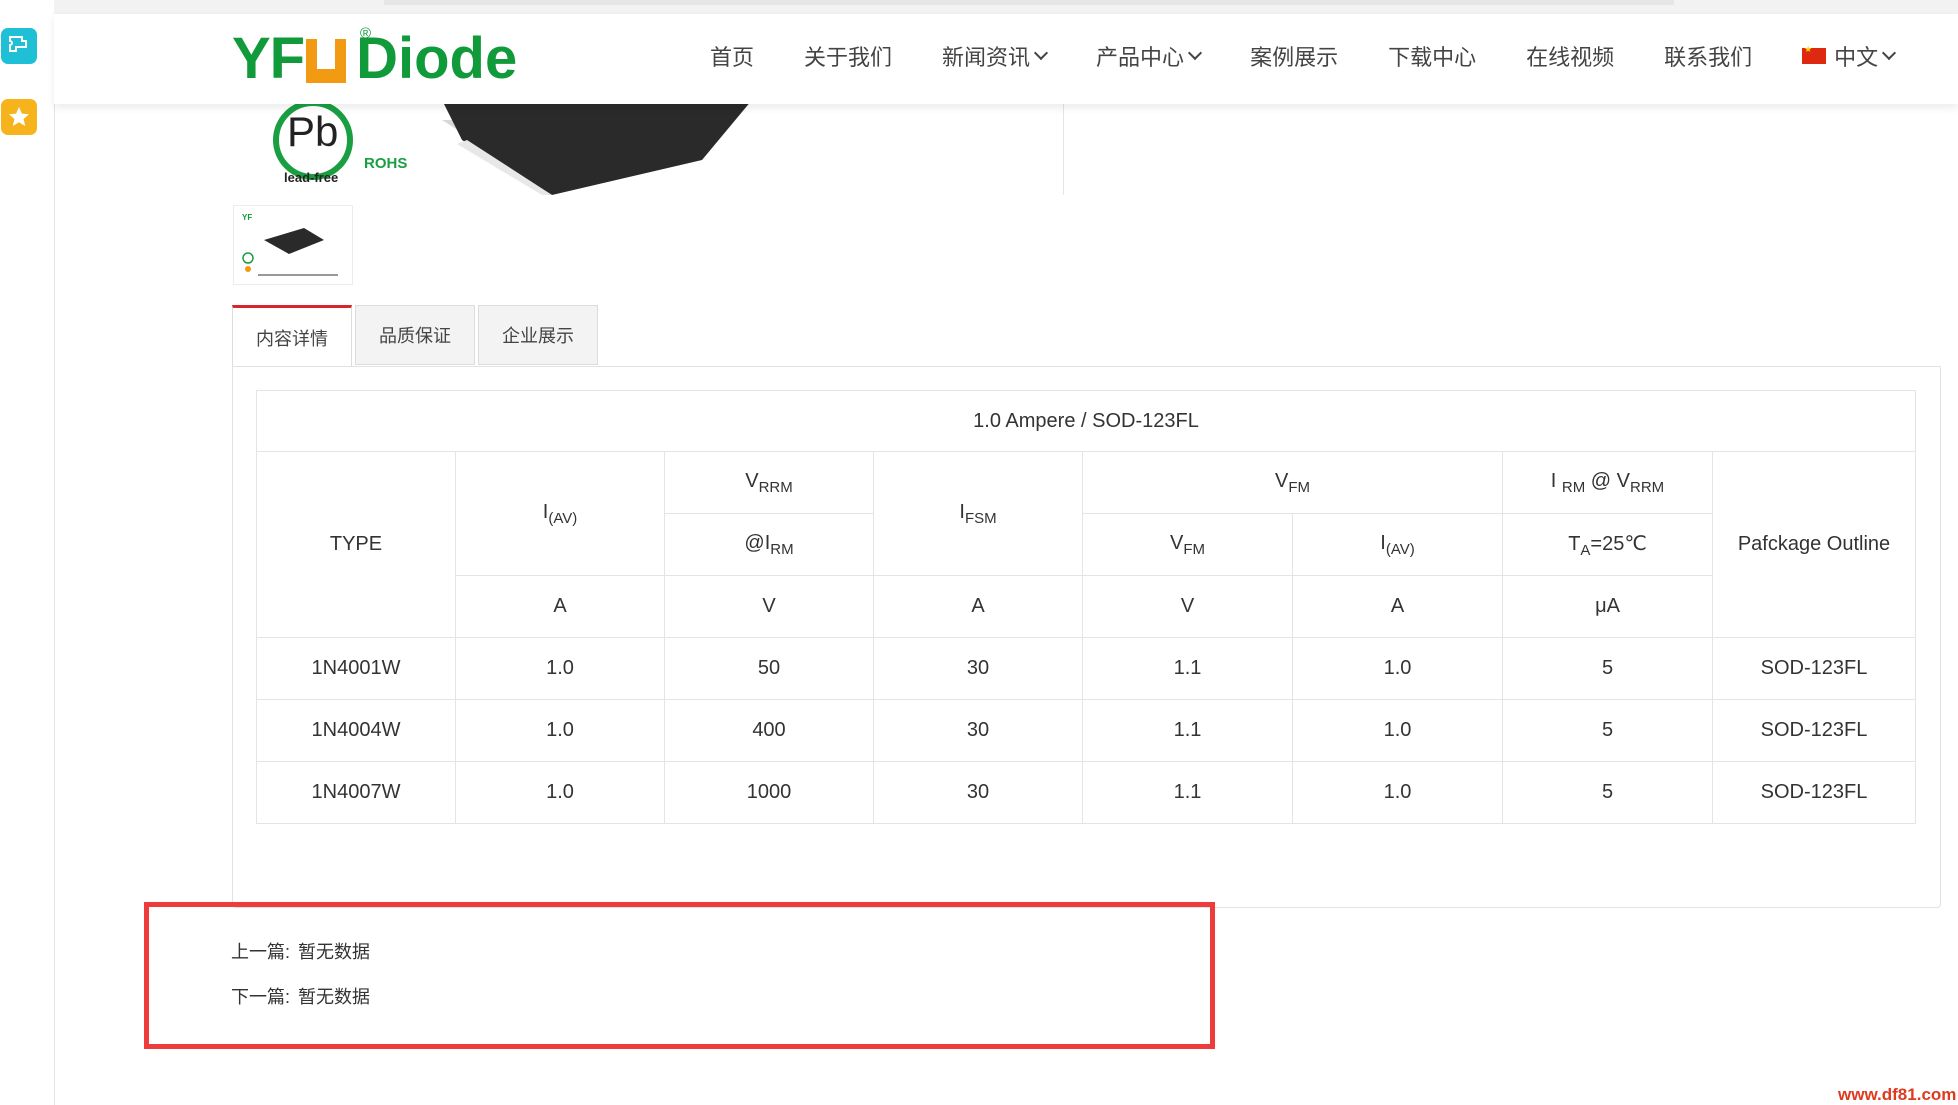 This screenshot has width=1958, height=1105. I want to click on logo-text-left: YF, so click(268, 58).